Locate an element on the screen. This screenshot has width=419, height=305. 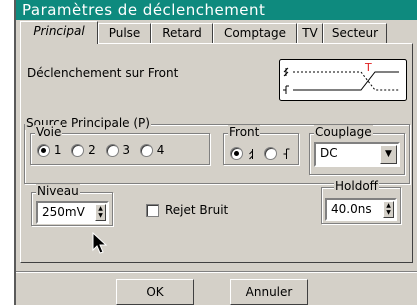
chevron-down-icon: ▼ is located at coordinates (388, 154).